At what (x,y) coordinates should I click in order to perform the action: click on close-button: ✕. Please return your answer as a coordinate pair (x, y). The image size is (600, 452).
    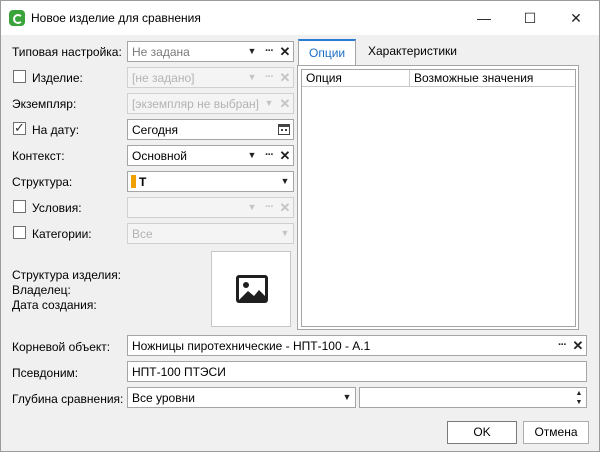
    Looking at the image, I should click on (576, 18).